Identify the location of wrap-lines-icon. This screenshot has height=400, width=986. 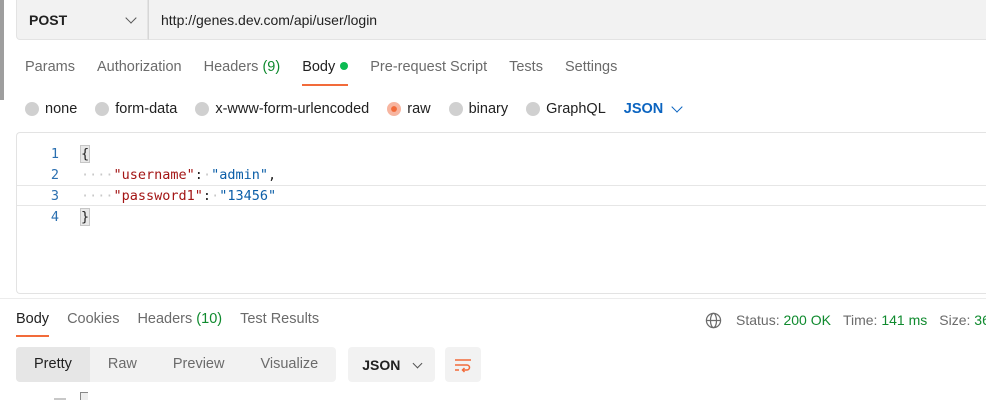
(463, 365).